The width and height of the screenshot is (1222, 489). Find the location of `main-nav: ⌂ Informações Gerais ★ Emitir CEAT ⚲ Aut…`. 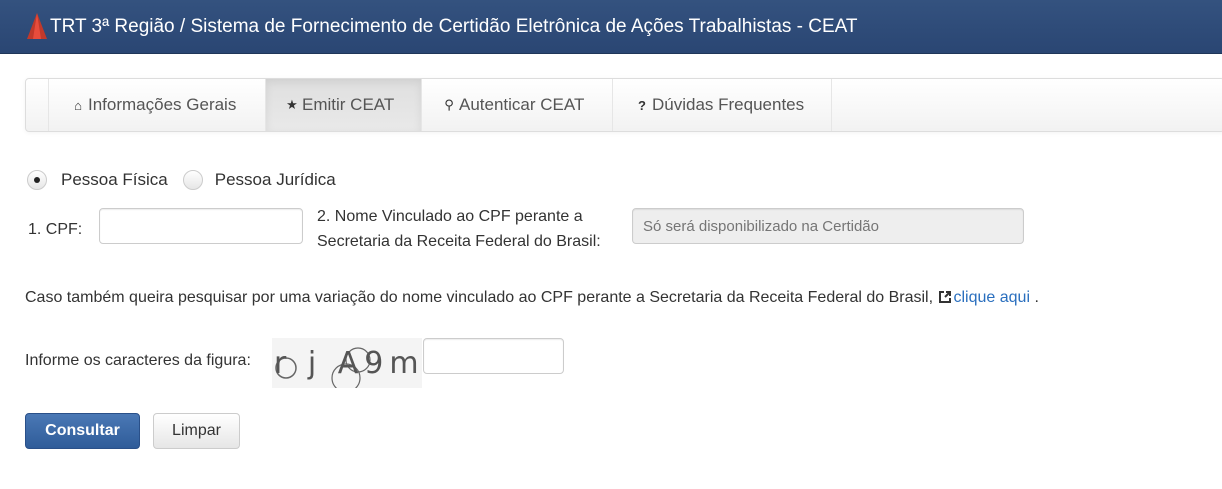

main-nav: ⌂ Informações Gerais ★ Emitir CEAT ⚲ Aut… is located at coordinates (623, 105).